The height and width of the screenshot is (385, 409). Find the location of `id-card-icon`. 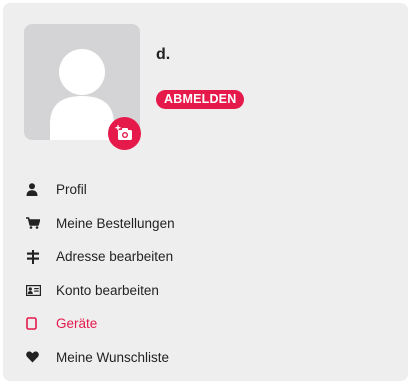

id-card-icon is located at coordinates (35, 290).